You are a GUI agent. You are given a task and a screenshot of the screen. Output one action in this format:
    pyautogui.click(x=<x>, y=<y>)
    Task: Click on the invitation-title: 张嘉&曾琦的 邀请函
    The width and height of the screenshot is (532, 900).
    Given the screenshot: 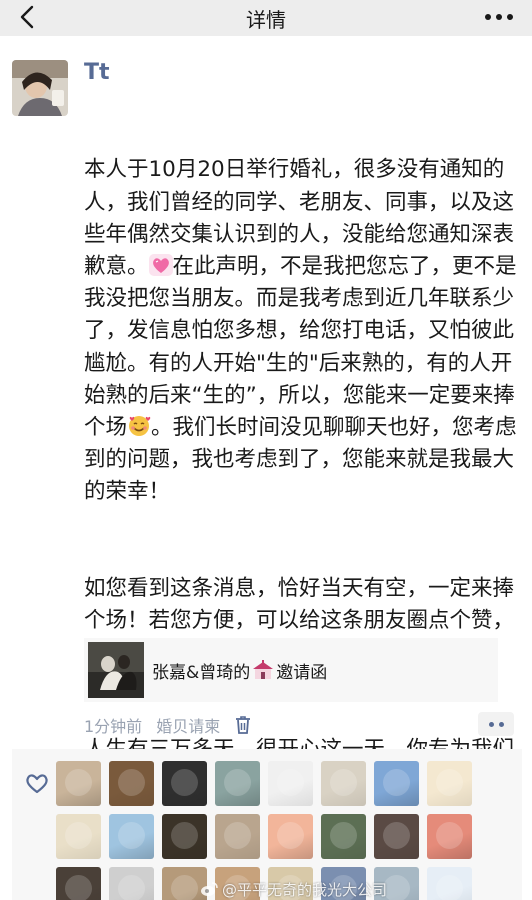 What is the action you would take?
    pyautogui.click(x=239, y=670)
    